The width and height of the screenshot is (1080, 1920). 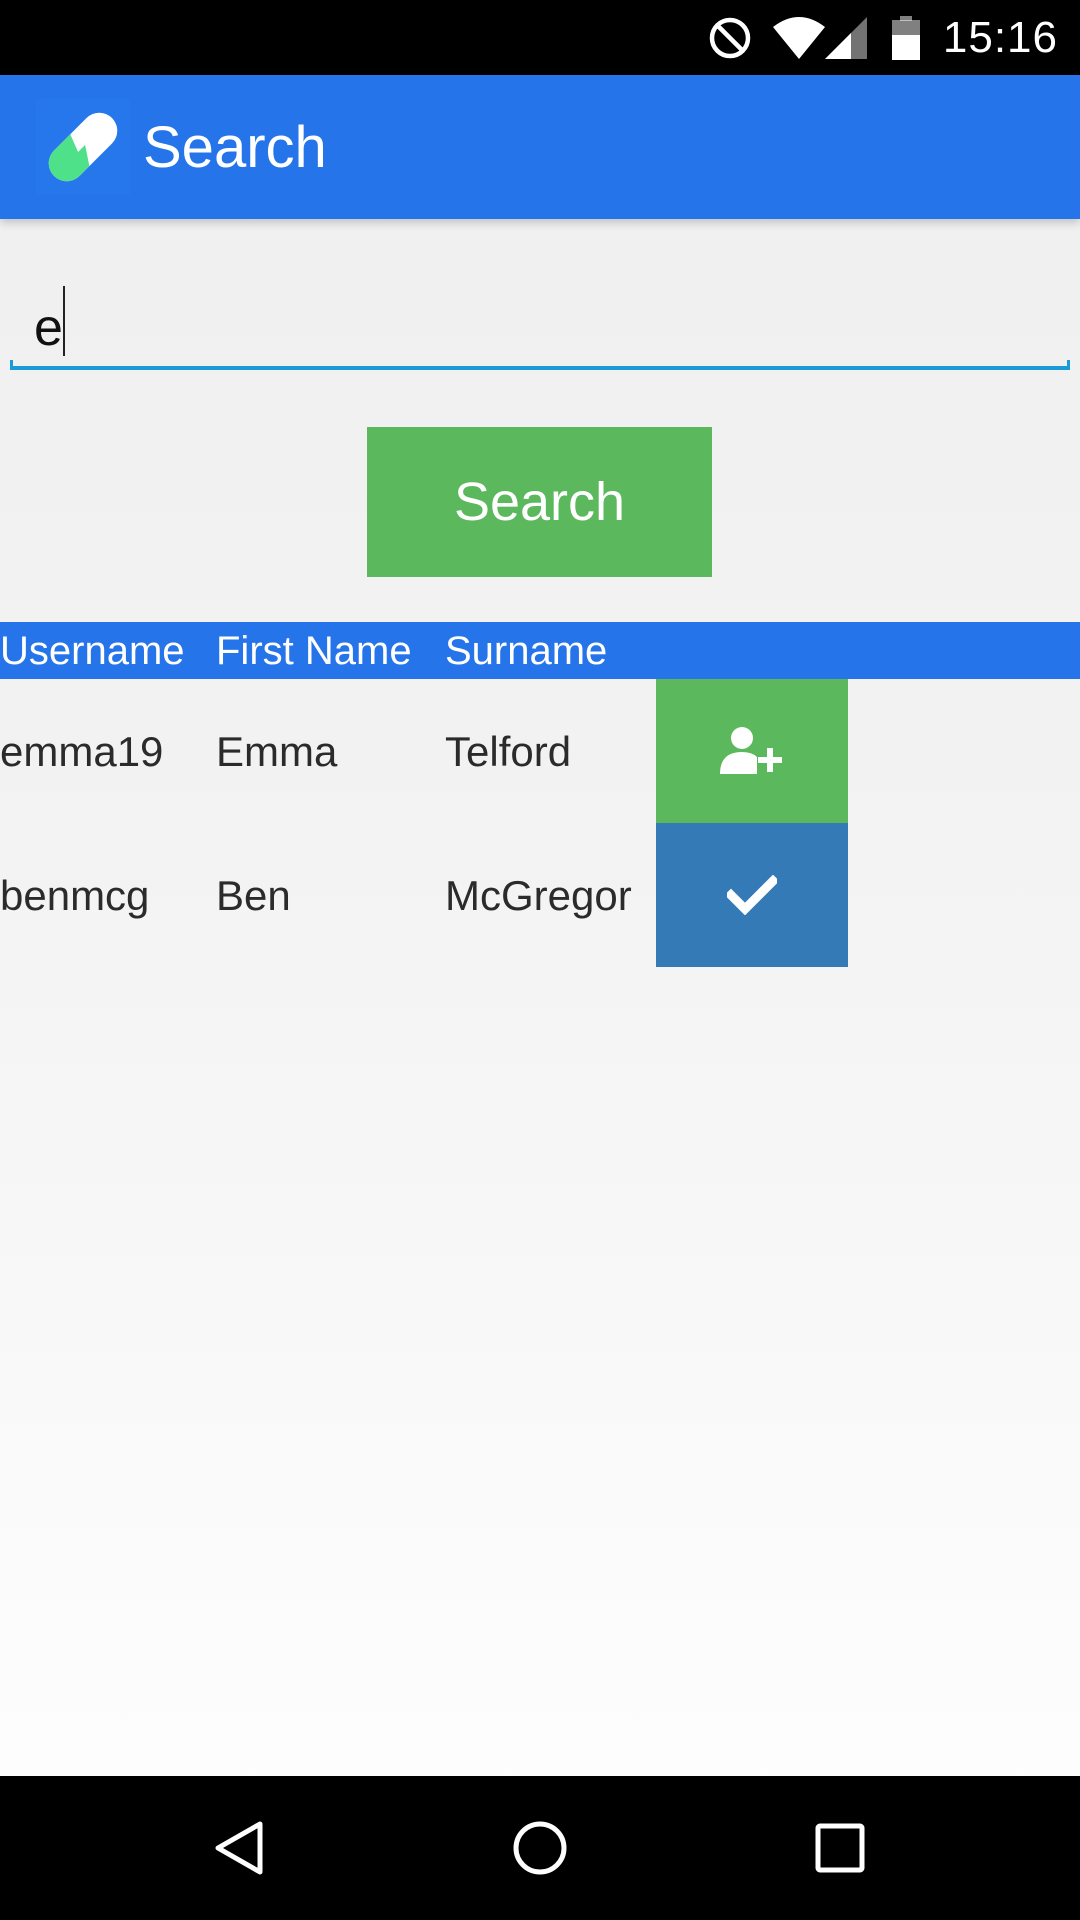 I want to click on status-icons: 15:16, so click(x=882, y=37).